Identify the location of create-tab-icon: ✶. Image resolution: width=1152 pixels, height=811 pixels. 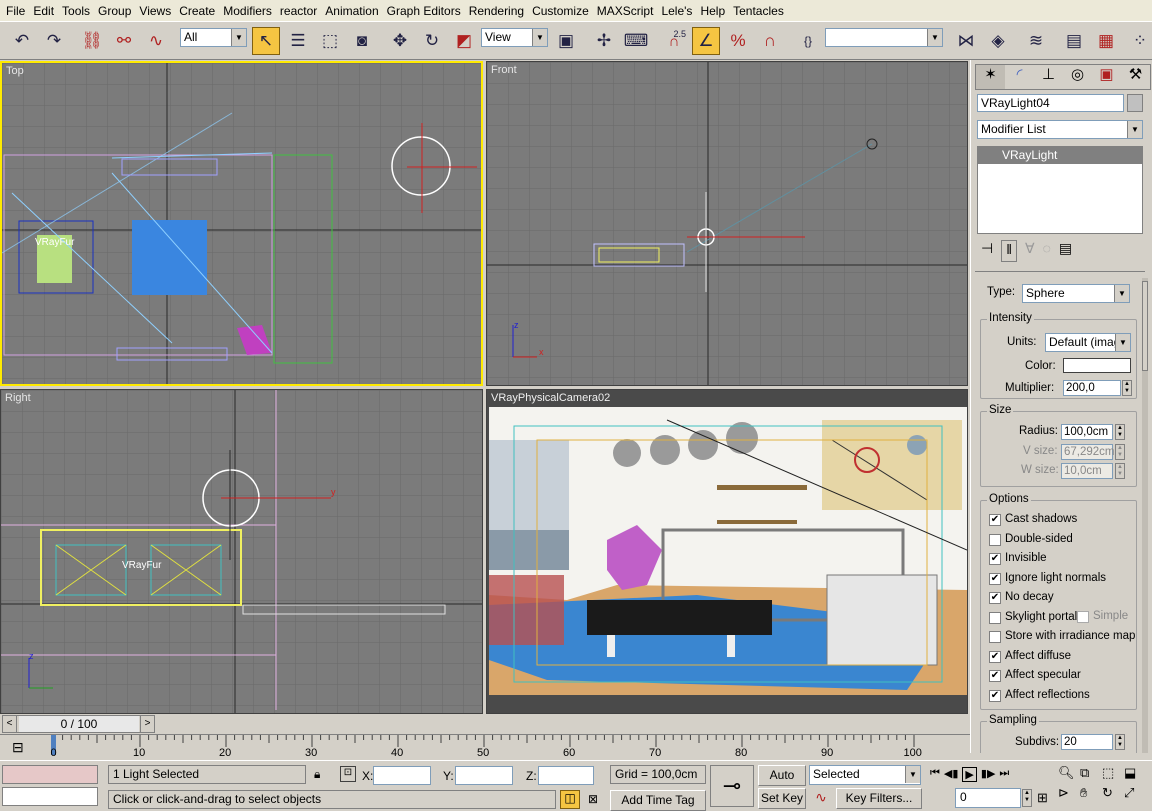
(990, 77).